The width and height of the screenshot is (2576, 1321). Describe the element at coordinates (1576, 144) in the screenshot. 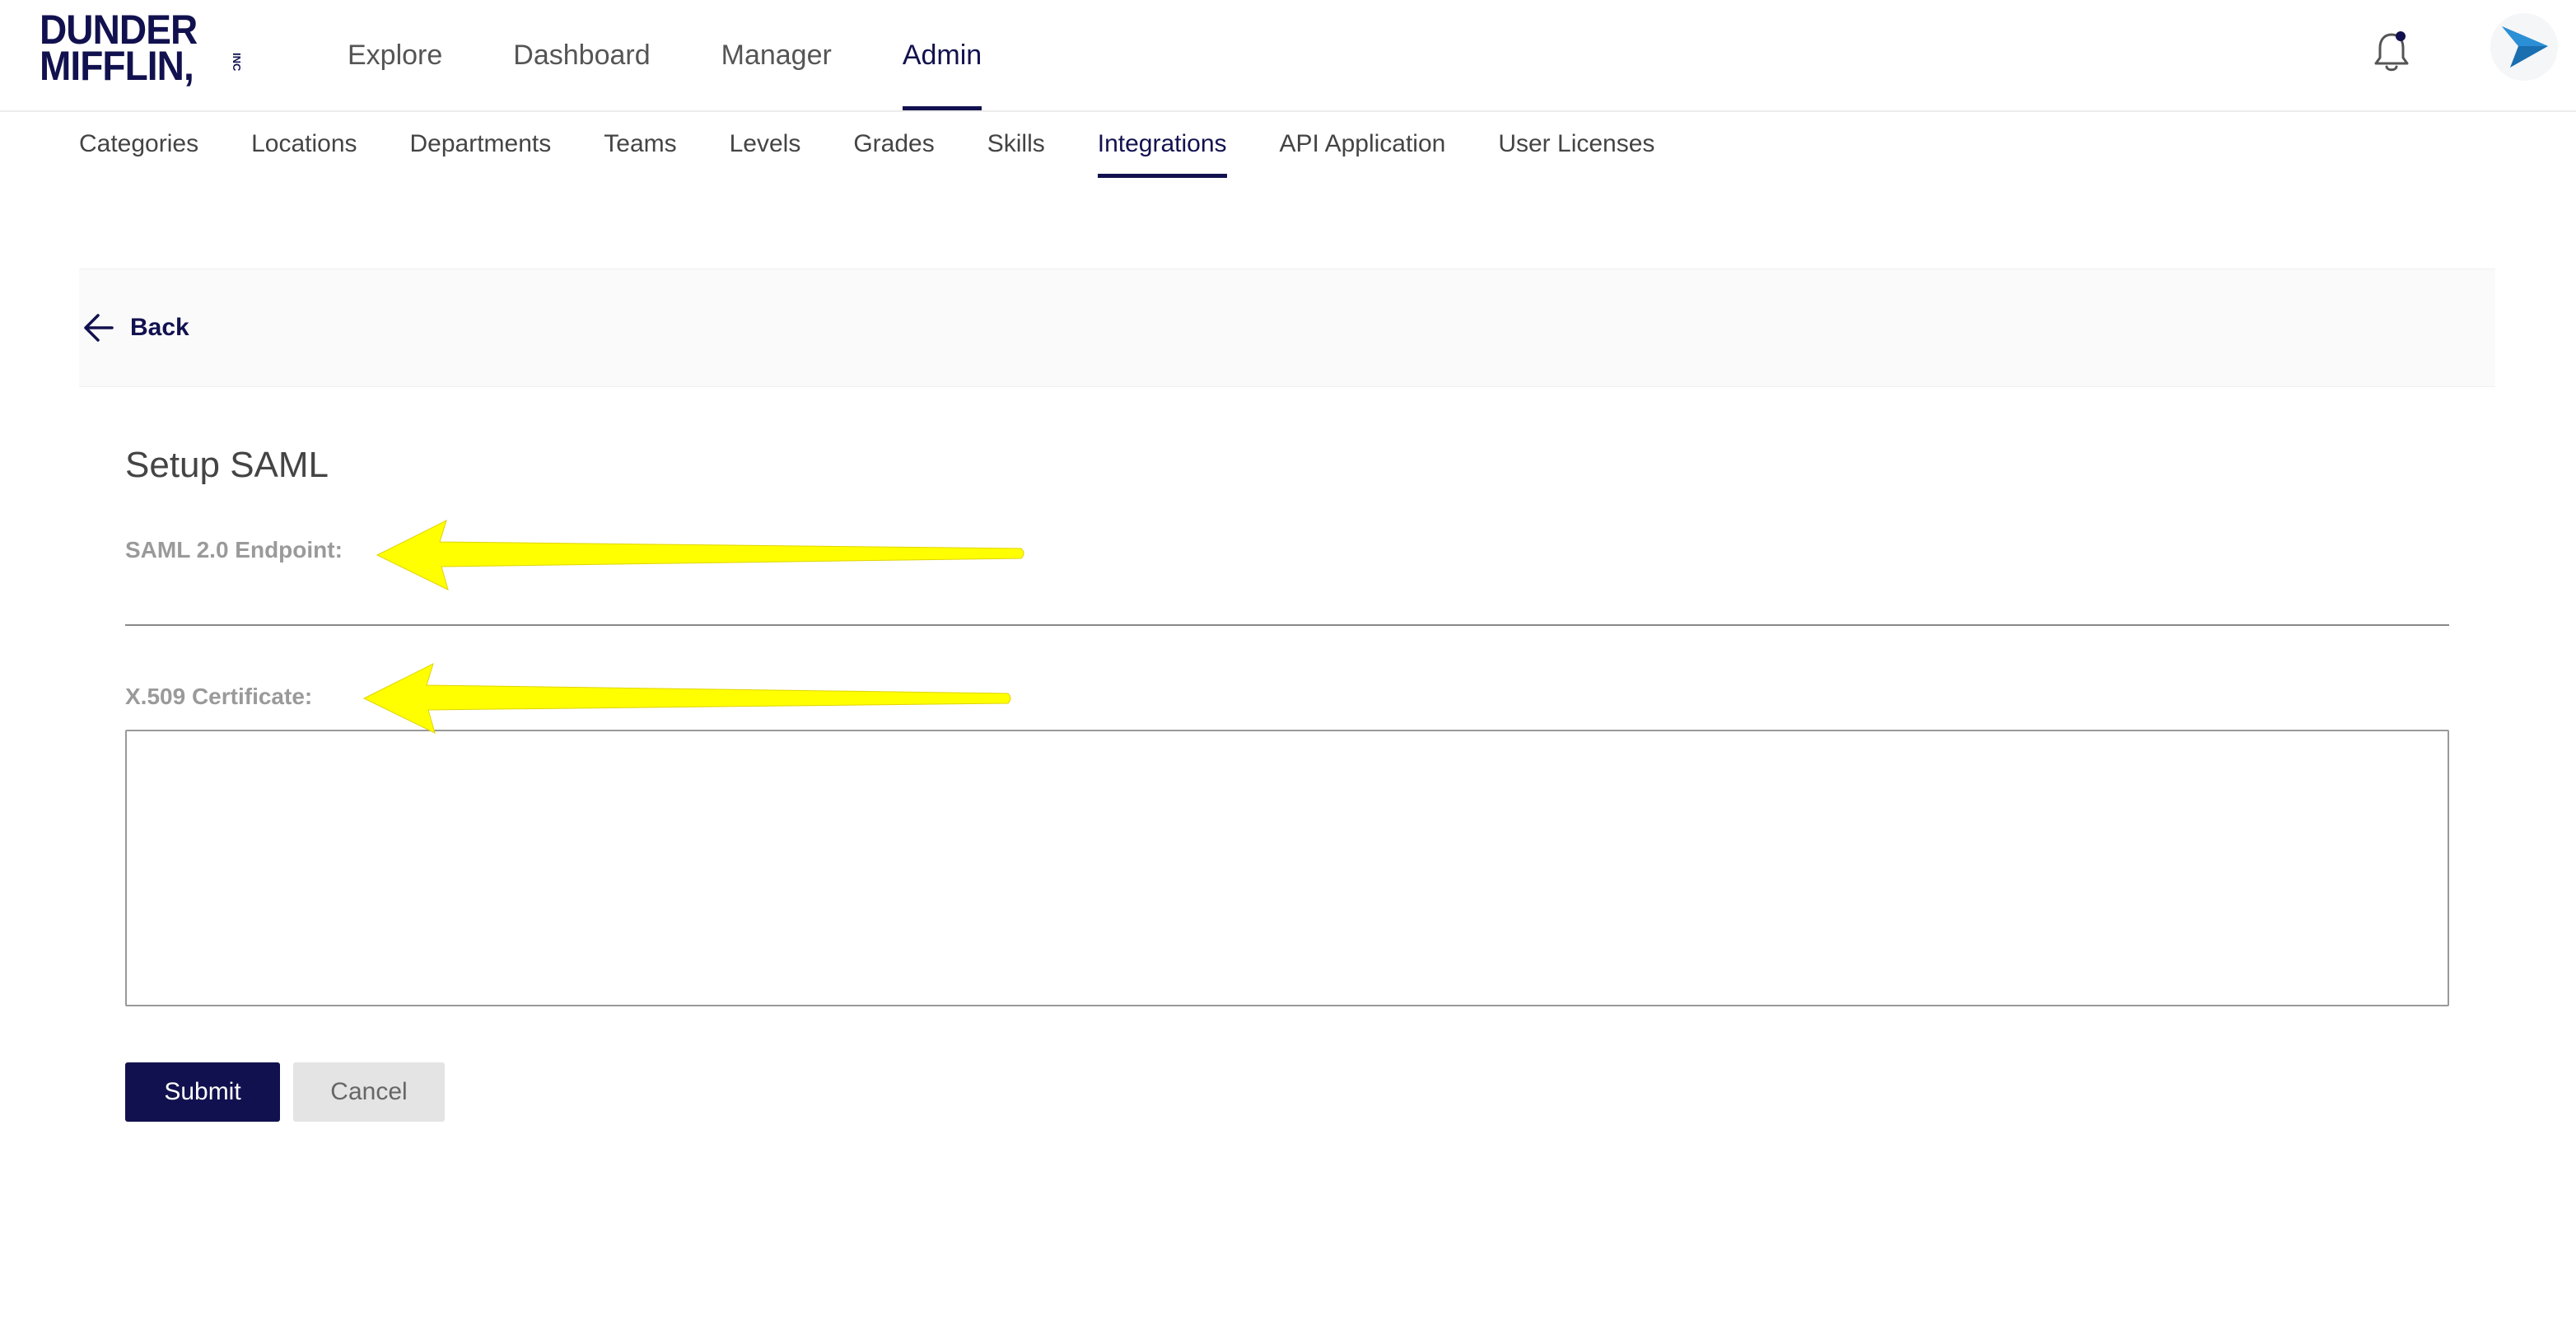

I see `tab-user-licenses: User Licenses` at that location.